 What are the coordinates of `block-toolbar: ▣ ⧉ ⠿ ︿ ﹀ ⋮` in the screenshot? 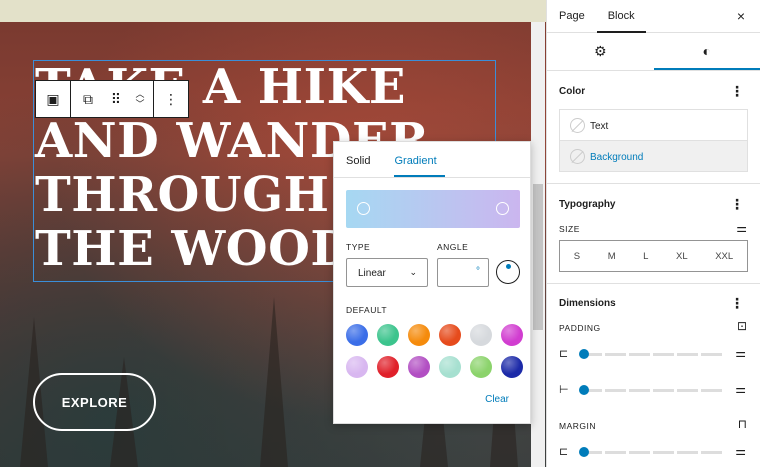 It's located at (112, 99).